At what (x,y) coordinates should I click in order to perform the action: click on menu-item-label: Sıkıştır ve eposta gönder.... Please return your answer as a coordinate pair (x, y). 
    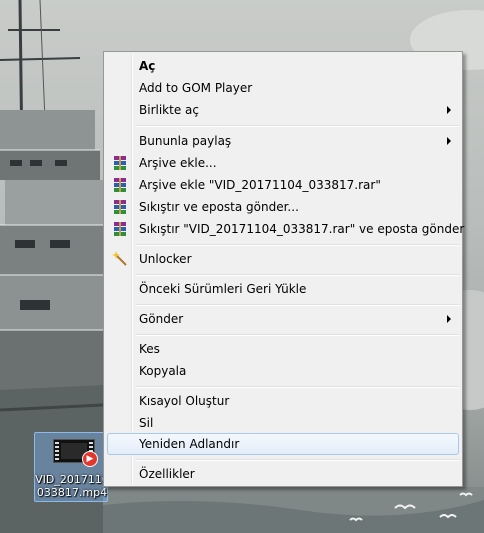
    Looking at the image, I should click on (219, 207).